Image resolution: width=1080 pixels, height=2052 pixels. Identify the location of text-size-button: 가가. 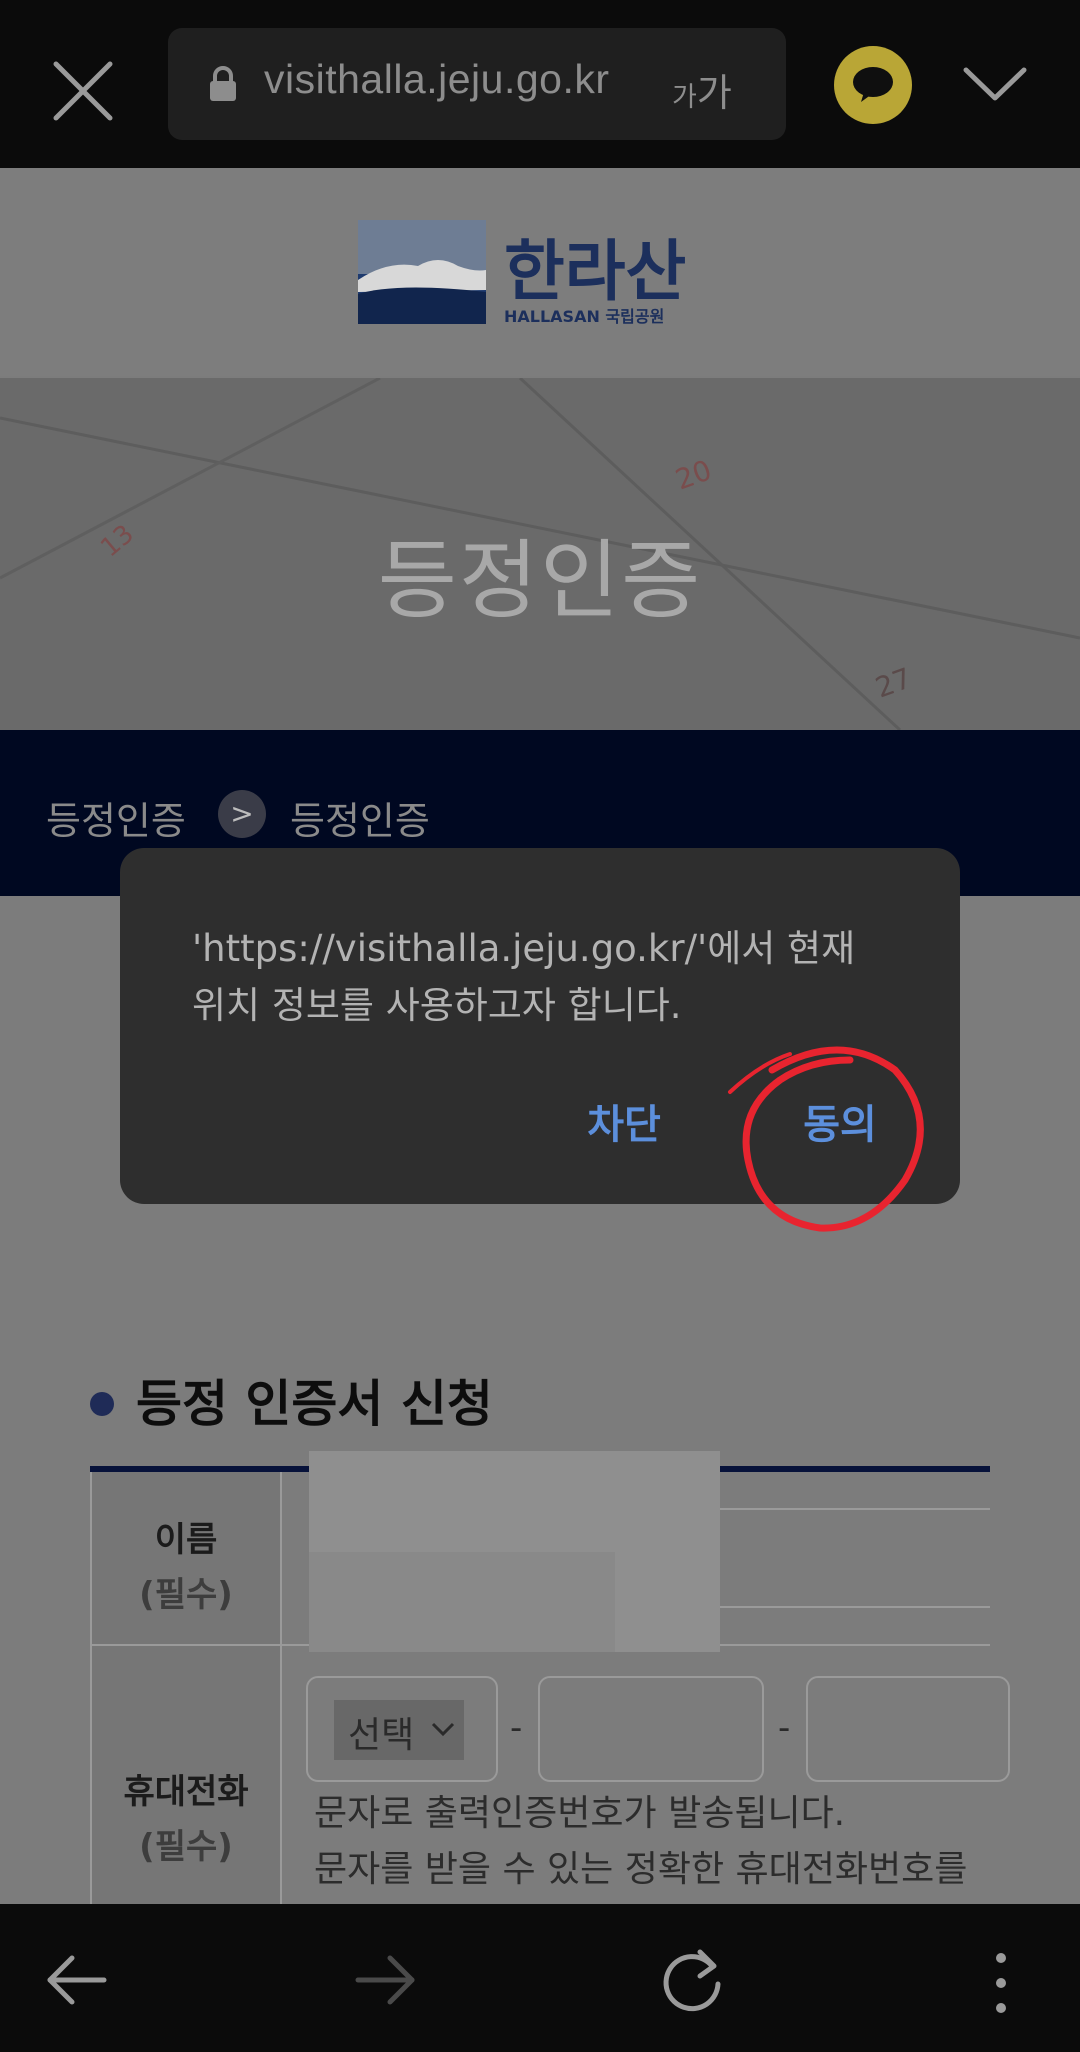
(702, 89).